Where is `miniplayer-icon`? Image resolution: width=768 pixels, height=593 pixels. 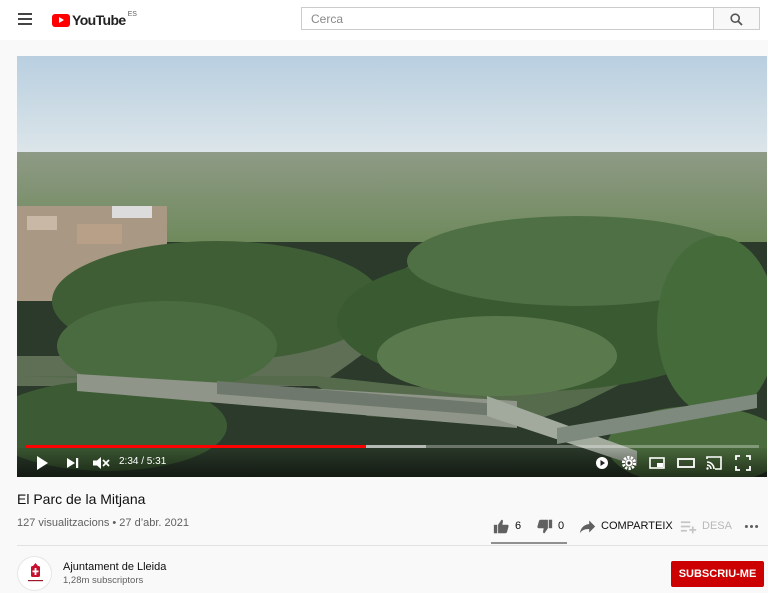 miniplayer-icon is located at coordinates (657, 463).